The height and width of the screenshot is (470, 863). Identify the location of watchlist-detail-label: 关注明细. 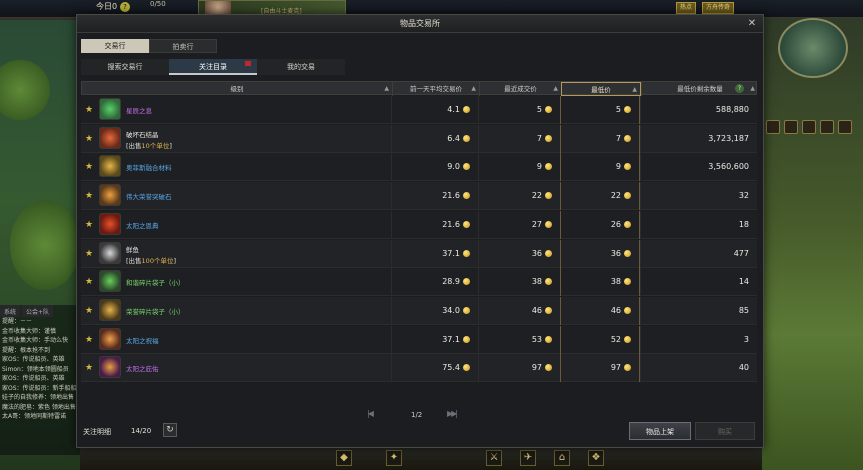
(97, 432).